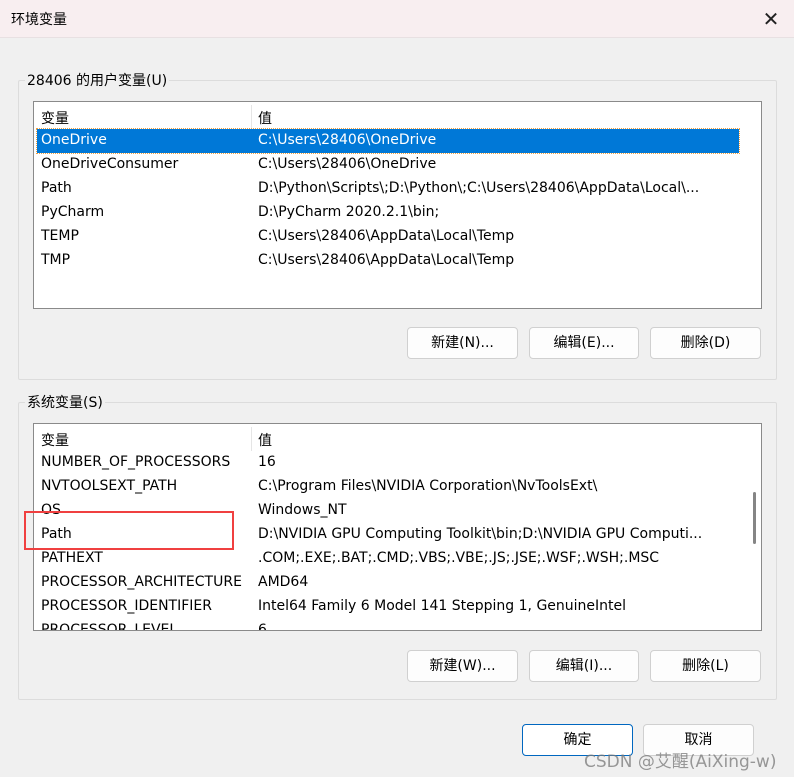  I want to click on variable-name: TMP, so click(56, 260).